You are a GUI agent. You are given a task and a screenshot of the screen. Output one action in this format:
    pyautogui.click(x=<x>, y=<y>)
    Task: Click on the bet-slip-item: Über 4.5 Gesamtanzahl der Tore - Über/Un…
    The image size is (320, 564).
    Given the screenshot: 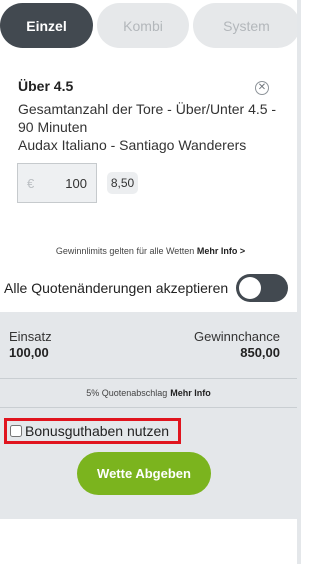 What is the action you would take?
    pyautogui.click(x=150, y=116)
    